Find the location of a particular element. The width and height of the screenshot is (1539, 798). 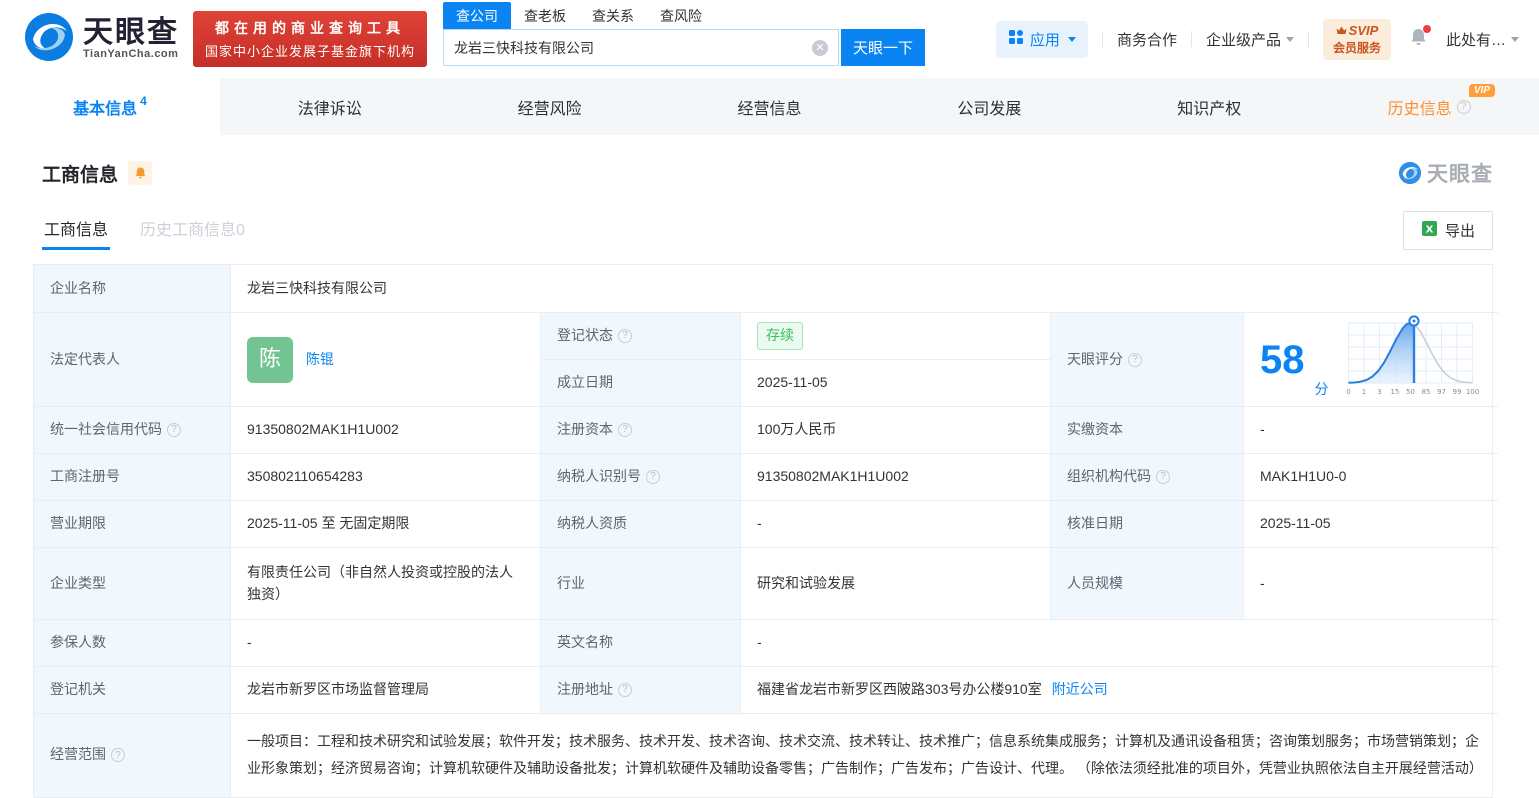

field-label-approval-date: 核准日期 is located at coordinates (1147, 524).